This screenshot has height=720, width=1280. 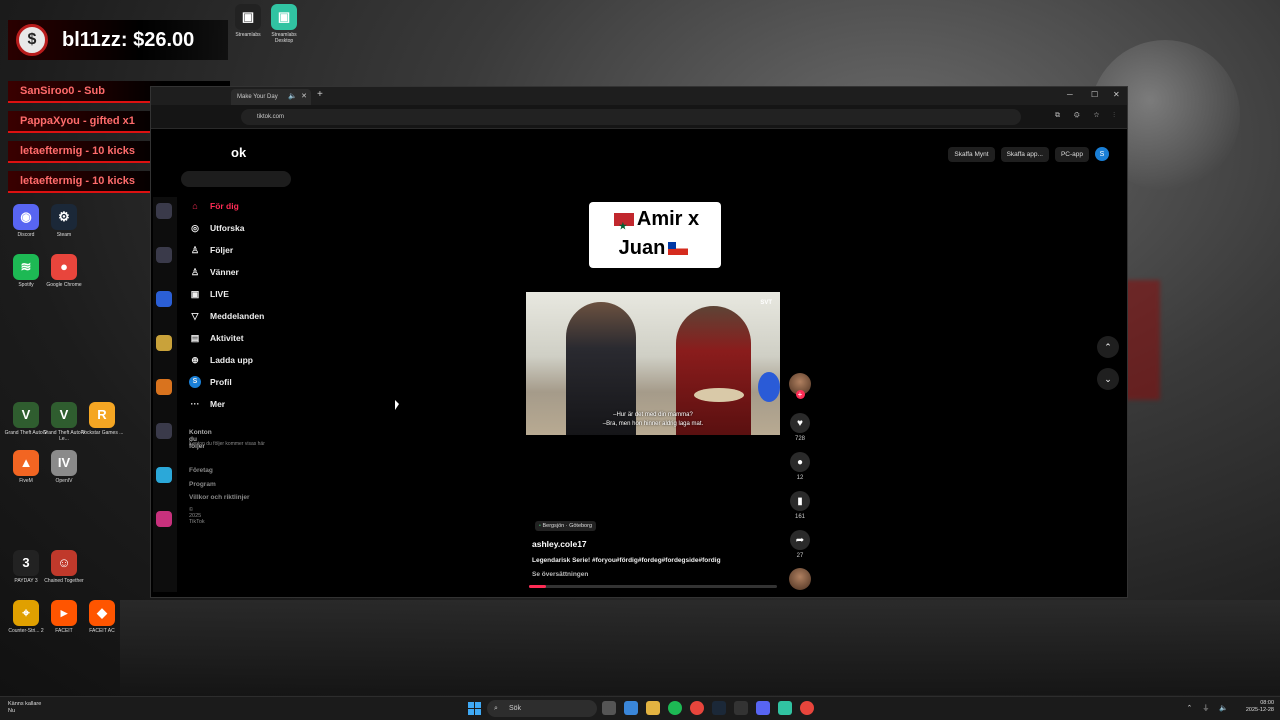 What do you see at coordinates (741, 708) in the screenshot?
I see `app-taskbar-icon` at bounding box center [741, 708].